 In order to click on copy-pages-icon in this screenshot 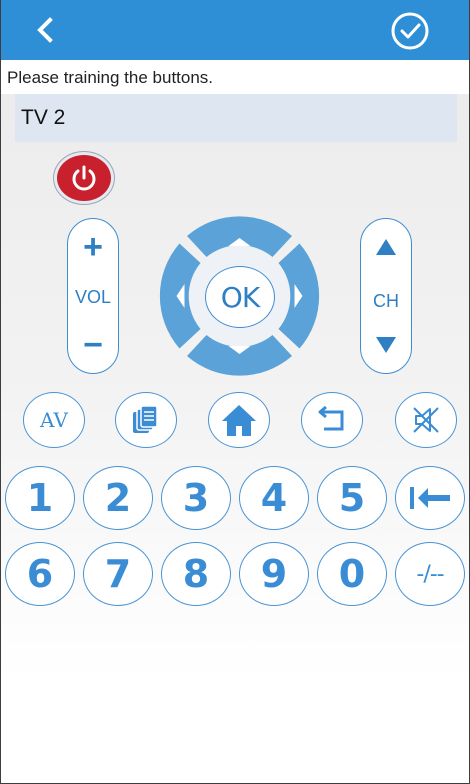, I will do `click(145, 419)`.